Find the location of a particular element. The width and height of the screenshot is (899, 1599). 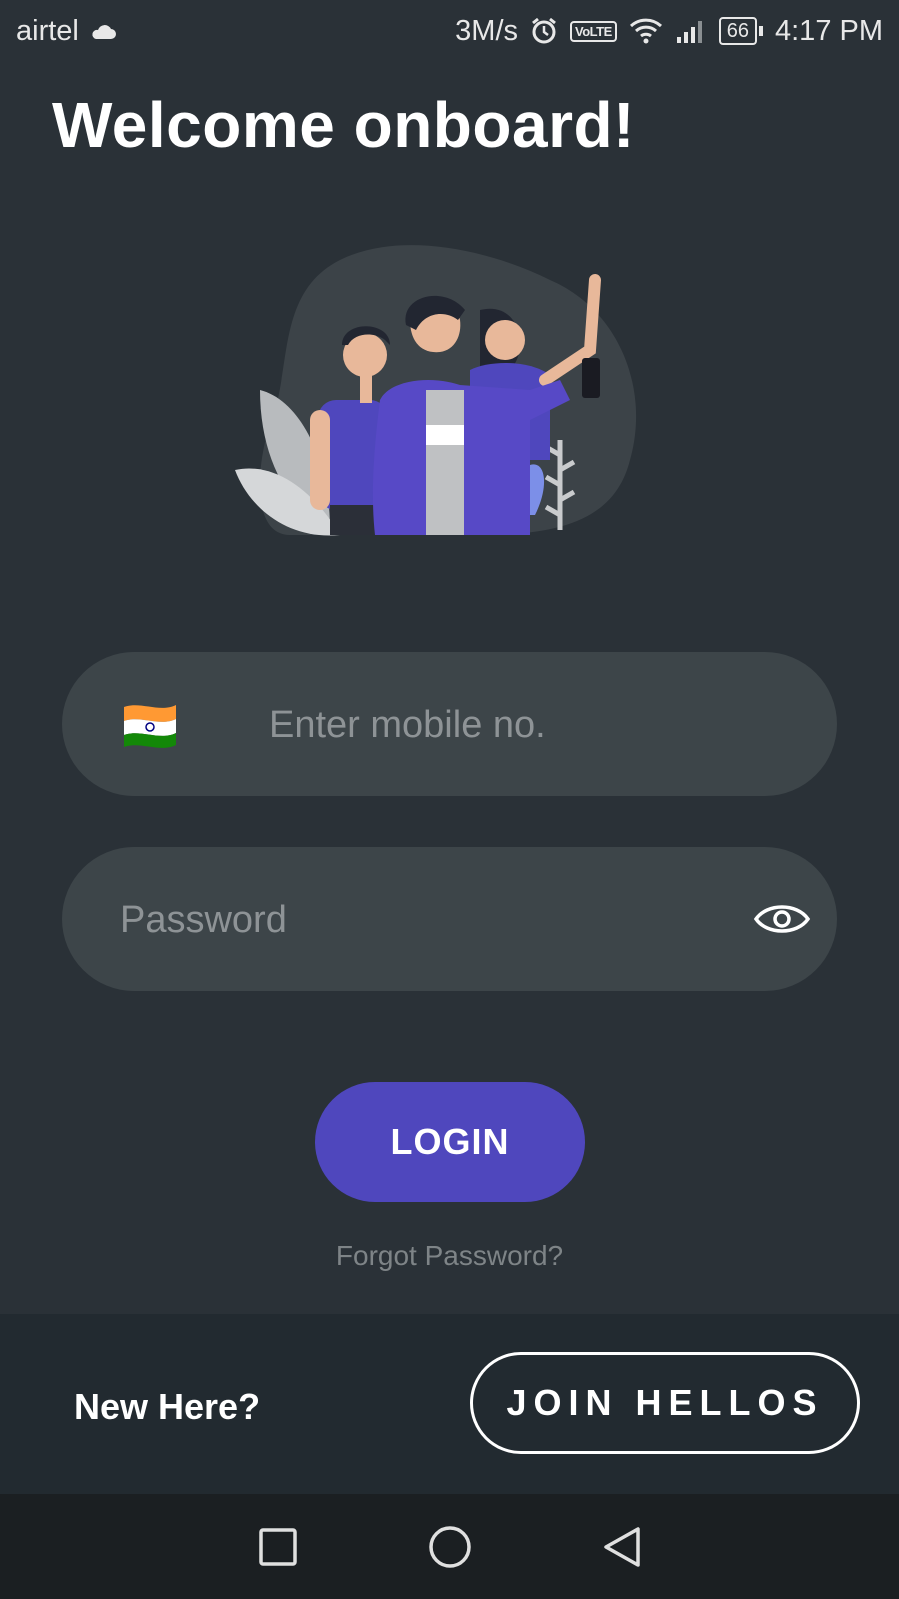

carrier-name: airtel is located at coordinates (47, 30).